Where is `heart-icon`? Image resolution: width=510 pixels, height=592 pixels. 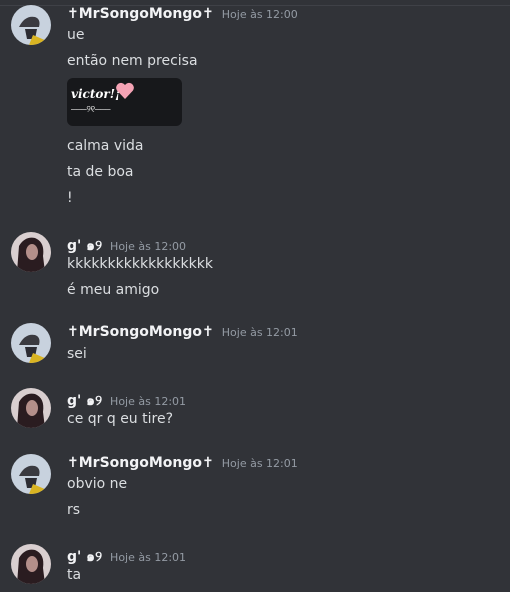 heart-icon is located at coordinates (125, 93).